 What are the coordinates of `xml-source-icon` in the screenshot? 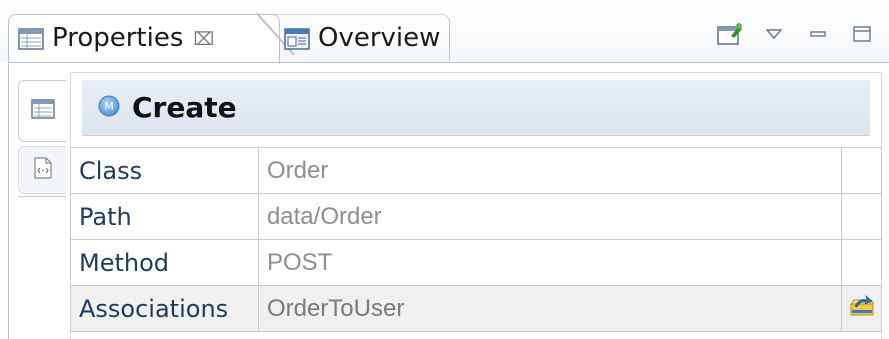 It's located at (42, 170).